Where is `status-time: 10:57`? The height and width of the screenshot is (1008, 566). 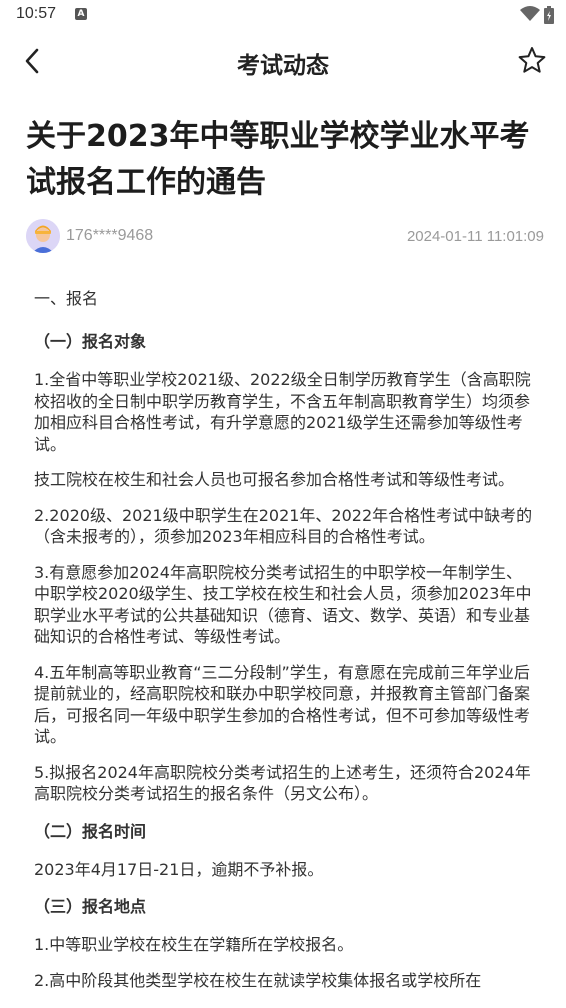 status-time: 10:57 is located at coordinates (36, 13).